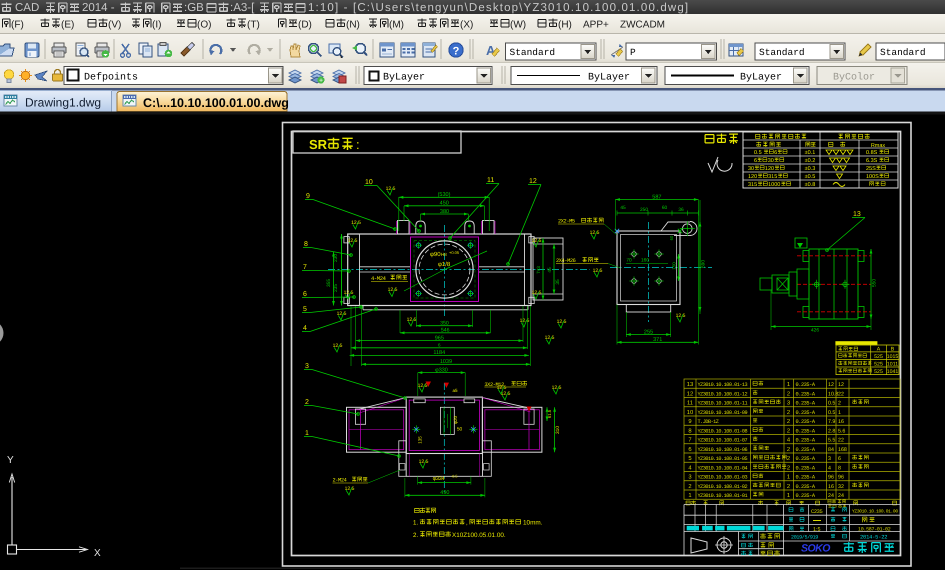 This screenshot has height=570, width=945. What do you see at coordinates (831, 478) in the screenshot?
I see `svg-text: 96` at bounding box center [831, 478].